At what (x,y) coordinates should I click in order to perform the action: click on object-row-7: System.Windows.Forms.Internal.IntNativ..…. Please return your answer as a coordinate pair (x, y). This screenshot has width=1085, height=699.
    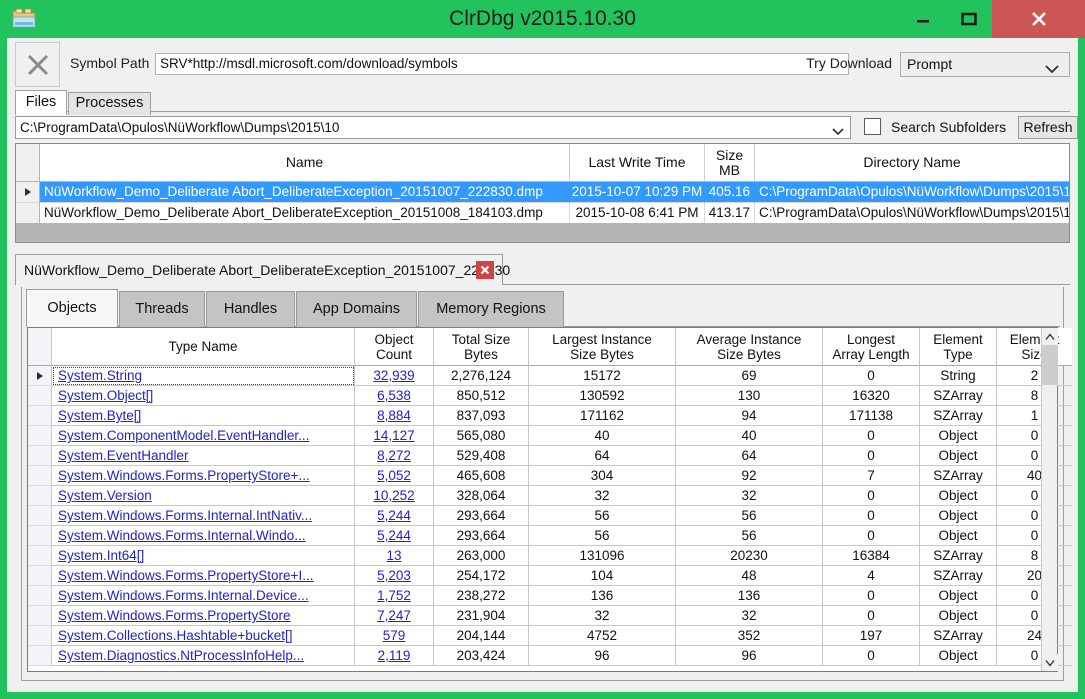
    Looking at the image, I should click on (550, 516).